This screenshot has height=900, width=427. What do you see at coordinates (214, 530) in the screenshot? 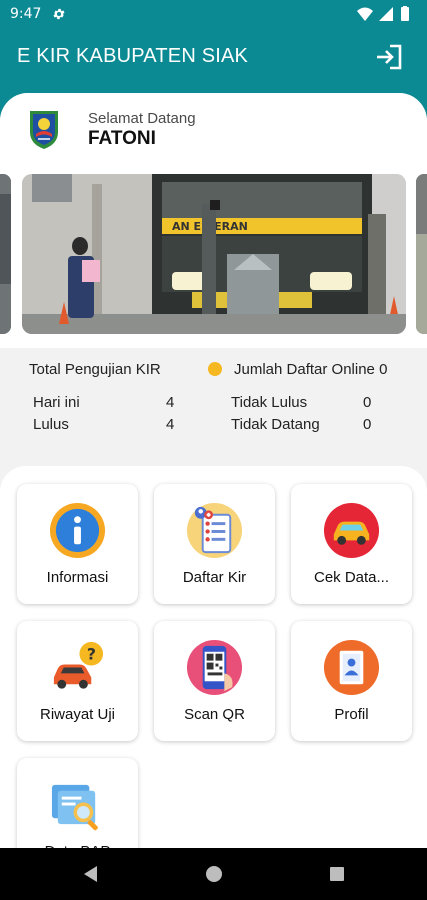
I see `registration-icon` at bounding box center [214, 530].